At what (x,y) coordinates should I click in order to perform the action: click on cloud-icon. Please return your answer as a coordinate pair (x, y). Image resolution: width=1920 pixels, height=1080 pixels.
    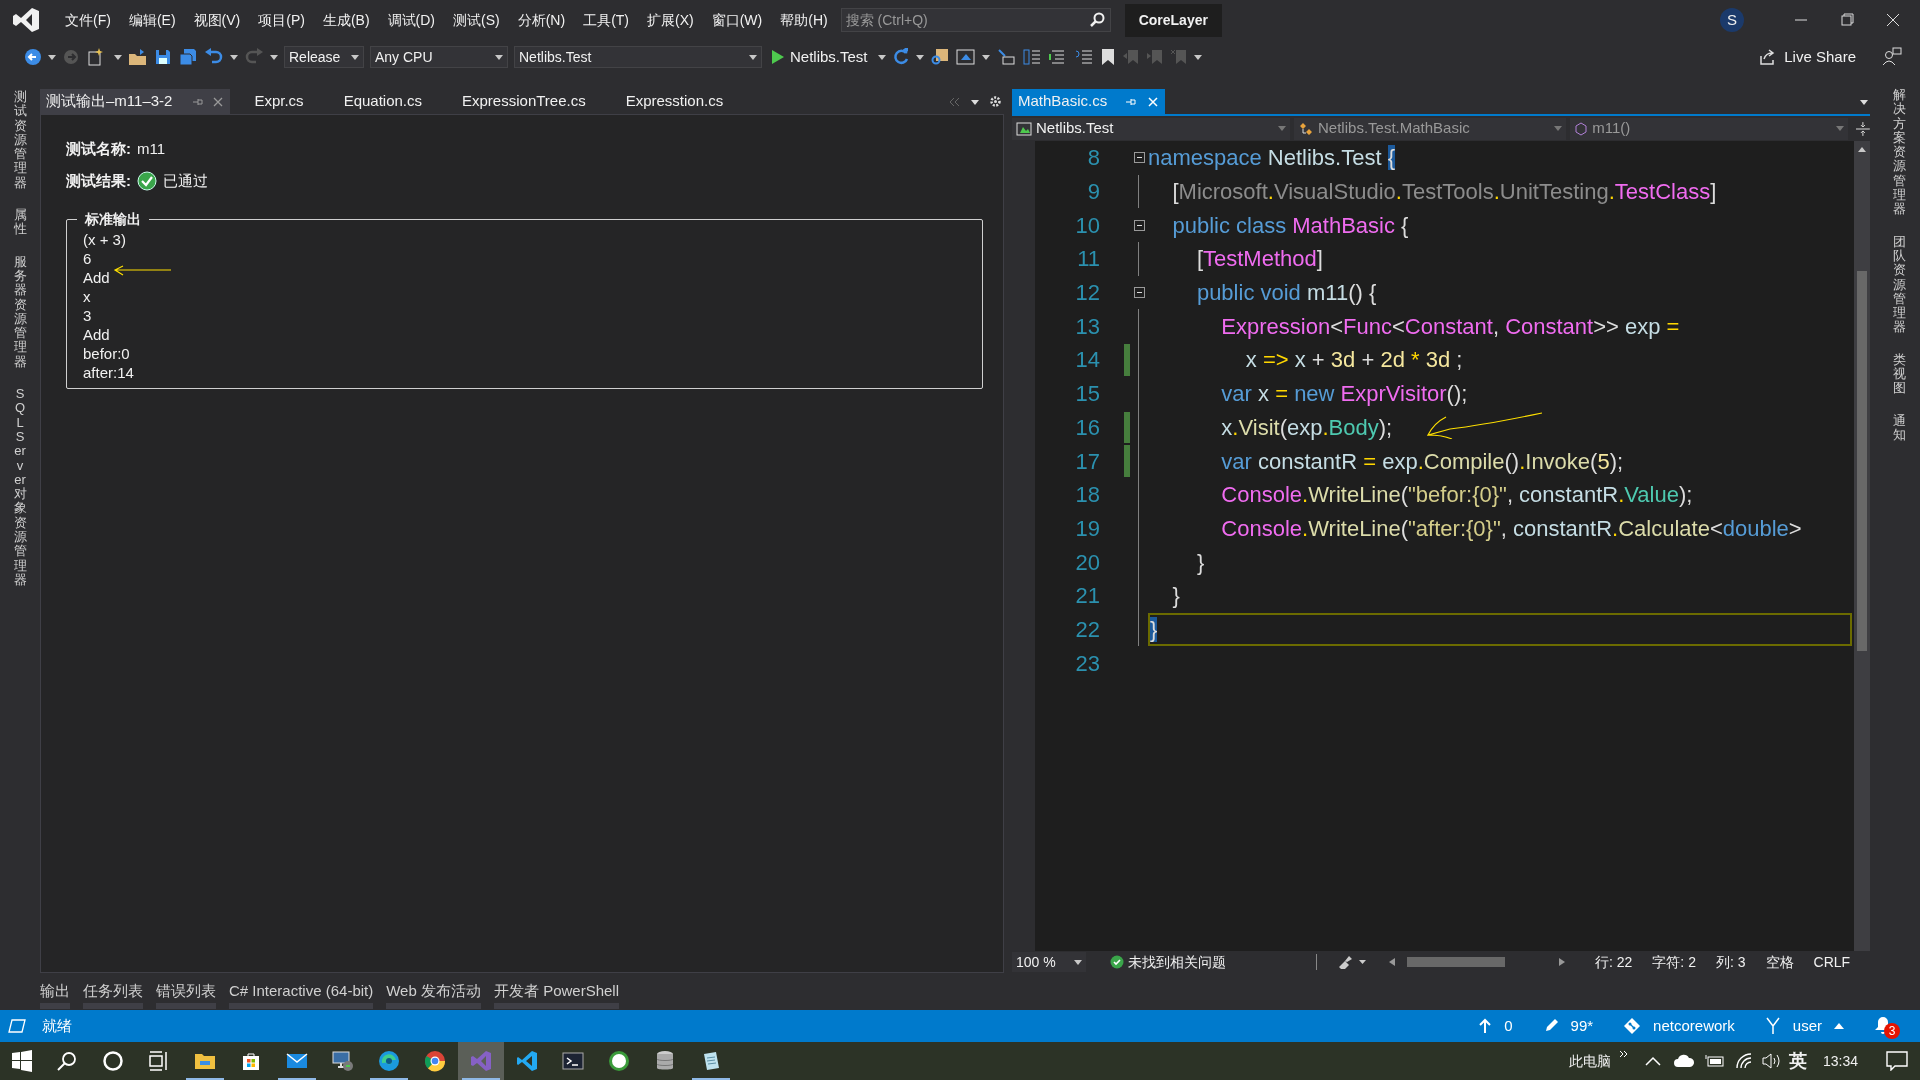
    Looking at the image, I should click on (1683, 1061).